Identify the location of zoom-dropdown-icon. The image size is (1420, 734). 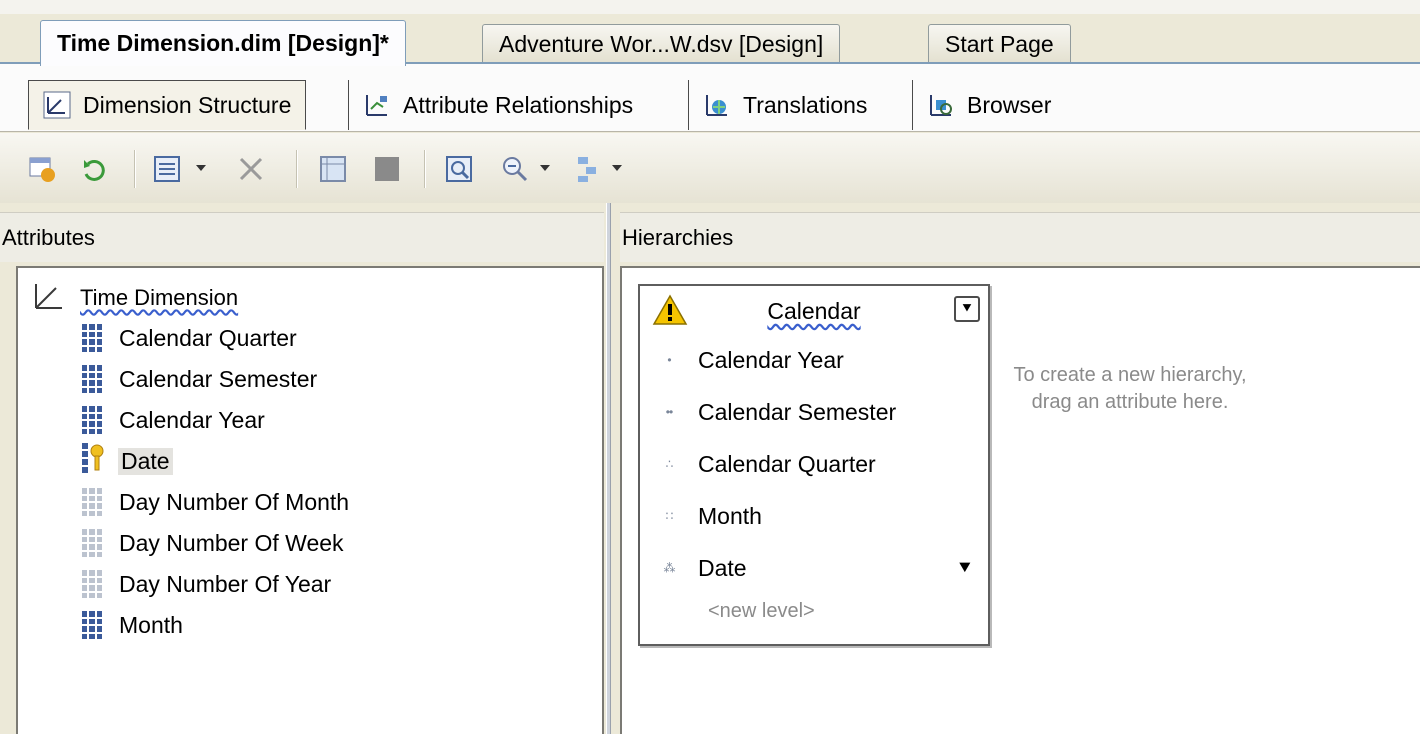
(545, 168).